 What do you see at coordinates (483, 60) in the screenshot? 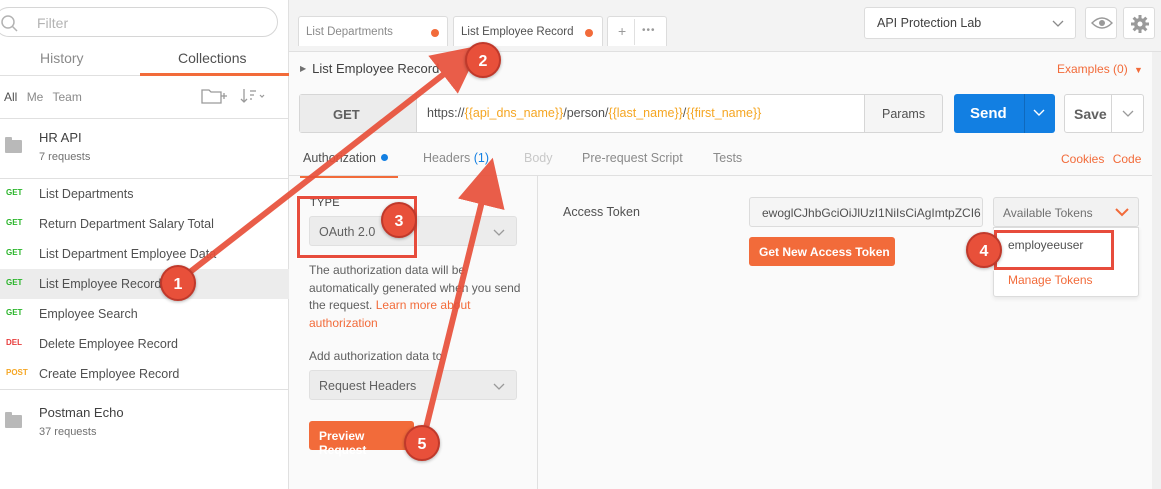
I see `annotation-badge-2: 2` at bounding box center [483, 60].